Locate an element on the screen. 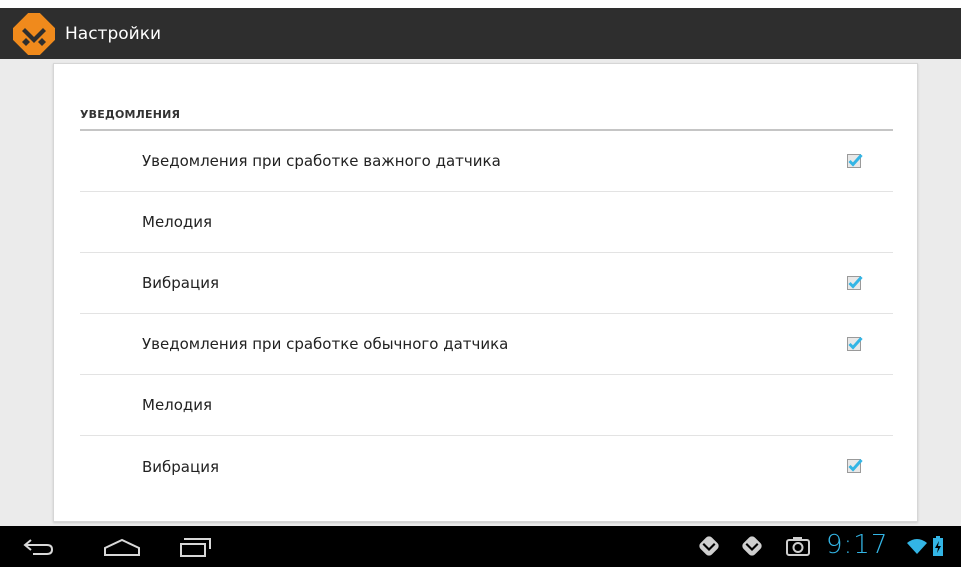  section-header-notifications: УВЕДОМЛЕНИЯ is located at coordinates (486, 114).